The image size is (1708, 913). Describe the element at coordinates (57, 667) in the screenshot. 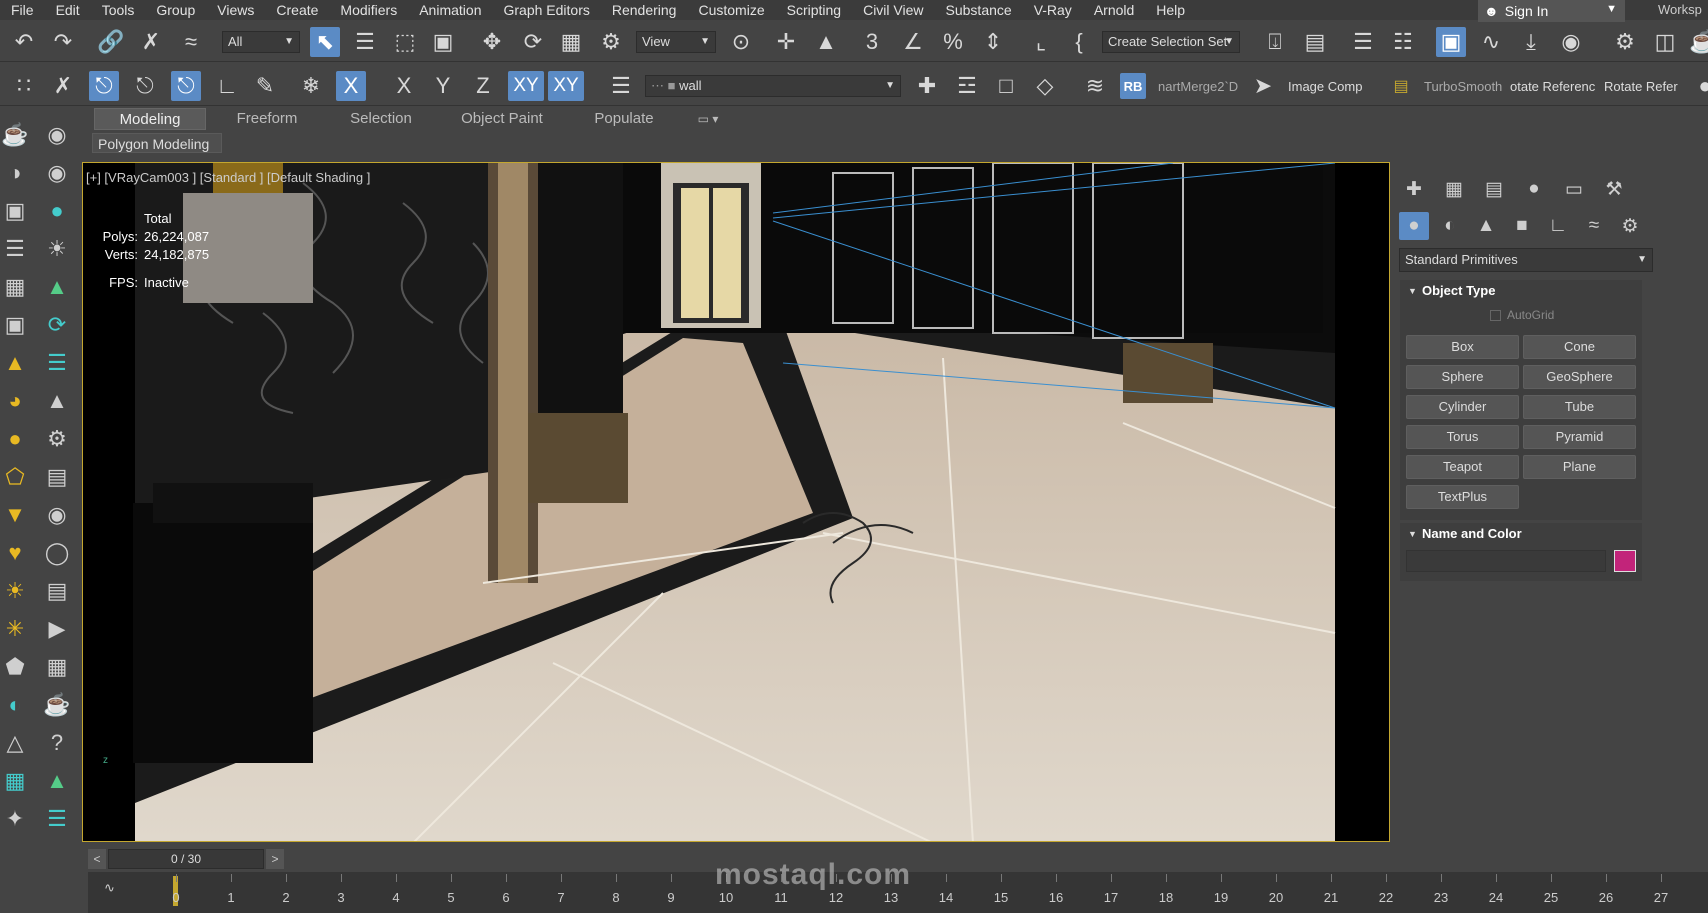

I see `grid-frame-icon: ▦` at that location.